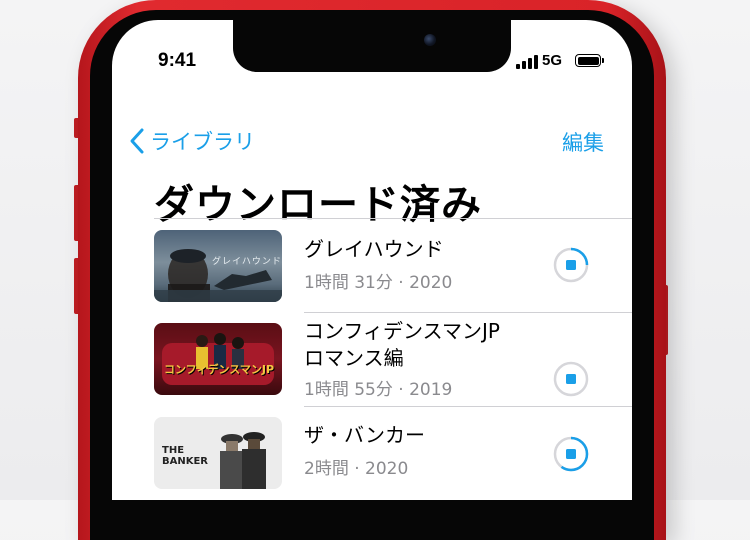 This screenshot has height=540, width=750. What do you see at coordinates (218, 453) in the screenshot?
I see `thumbnail-the-banker: THE BANKER` at bounding box center [218, 453].